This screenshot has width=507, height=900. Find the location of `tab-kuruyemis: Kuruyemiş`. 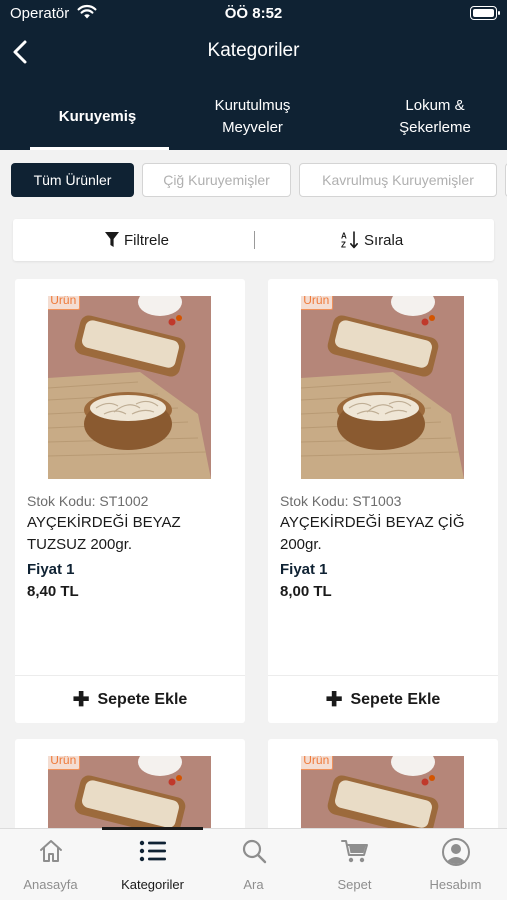

tab-kuruyemis: Kuruyemiş is located at coordinates (97, 117).